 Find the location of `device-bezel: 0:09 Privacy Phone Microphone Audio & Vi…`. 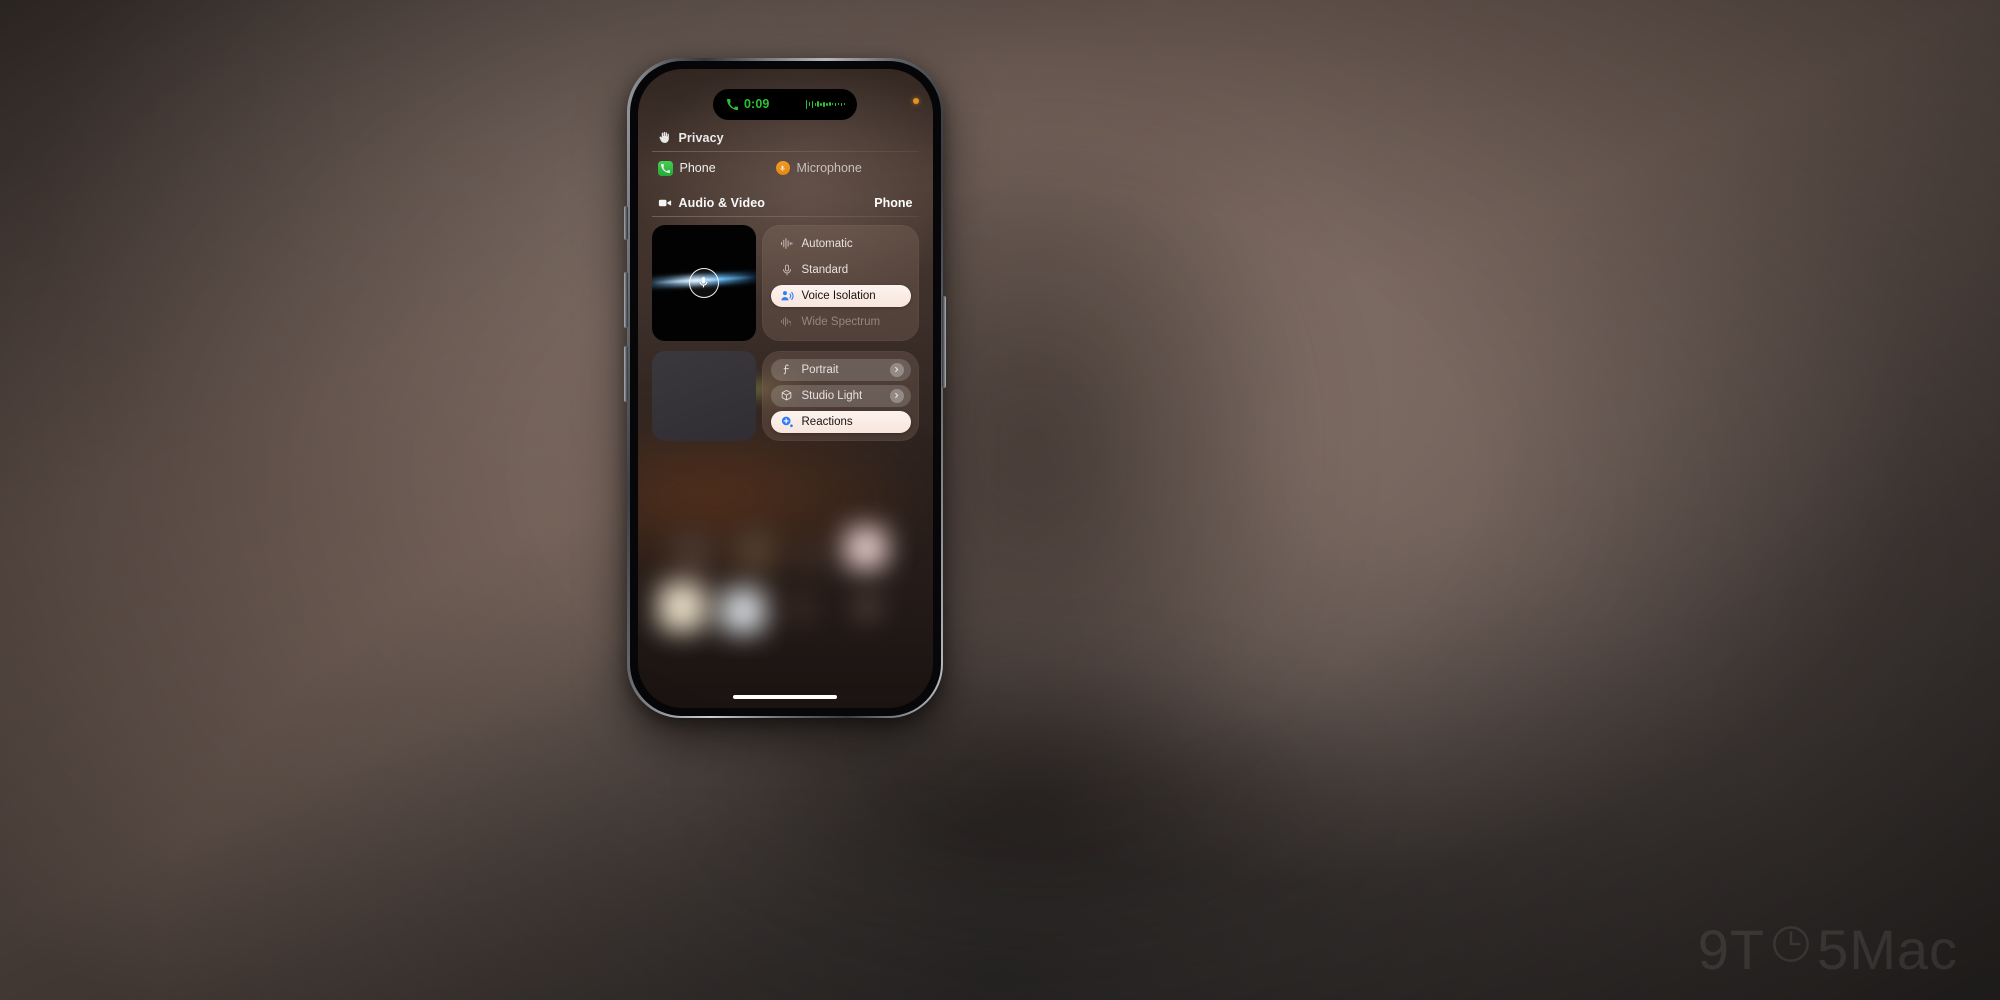

device-bezel: 0:09 Privacy Phone Microphone Audio & Vi… is located at coordinates (785, 388).